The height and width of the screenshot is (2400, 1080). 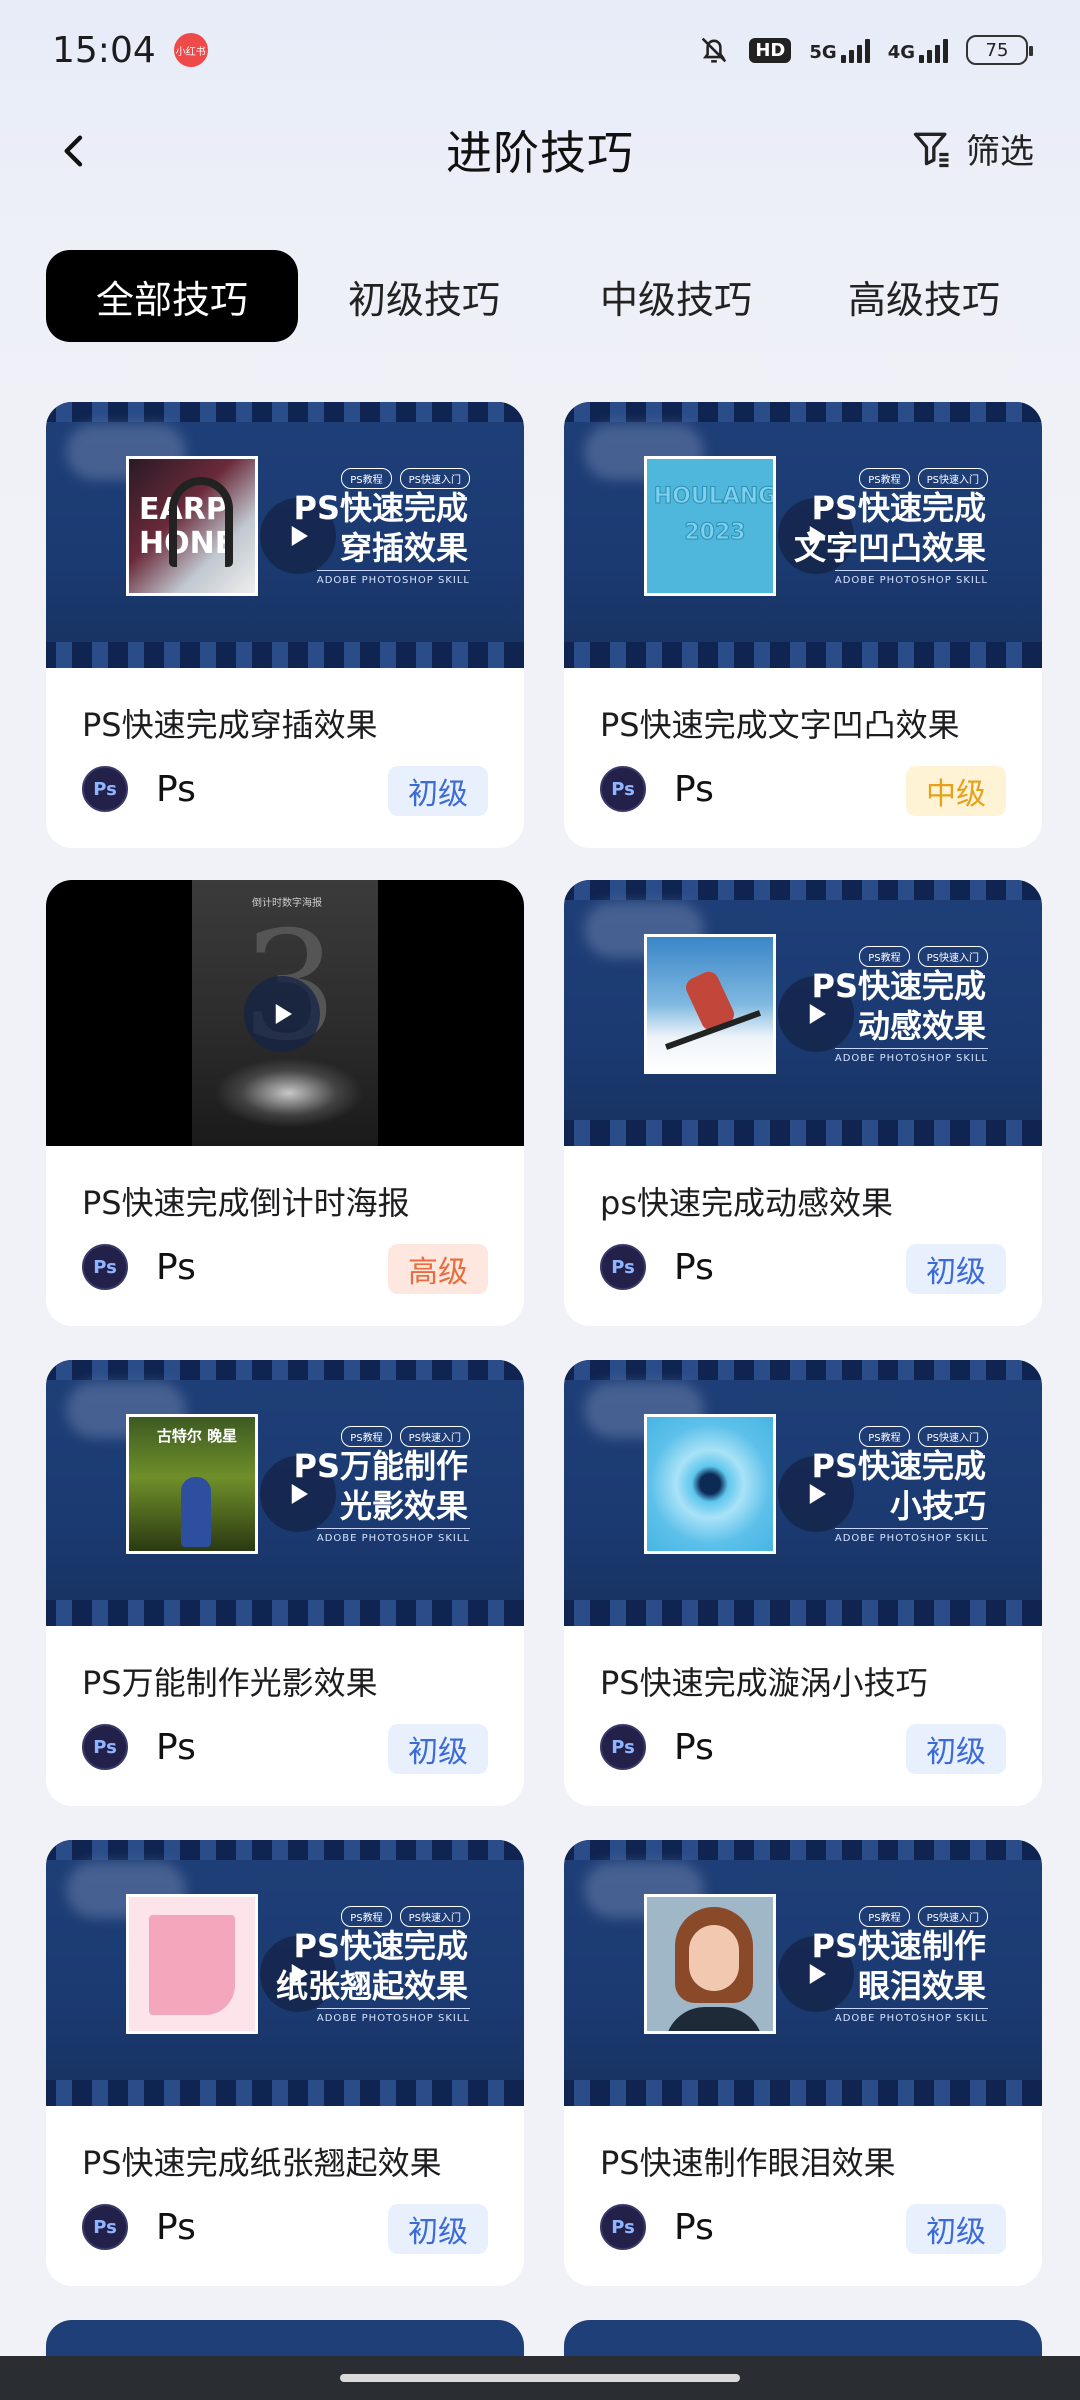 I want to click on play-icon, so click(x=283, y=1014).